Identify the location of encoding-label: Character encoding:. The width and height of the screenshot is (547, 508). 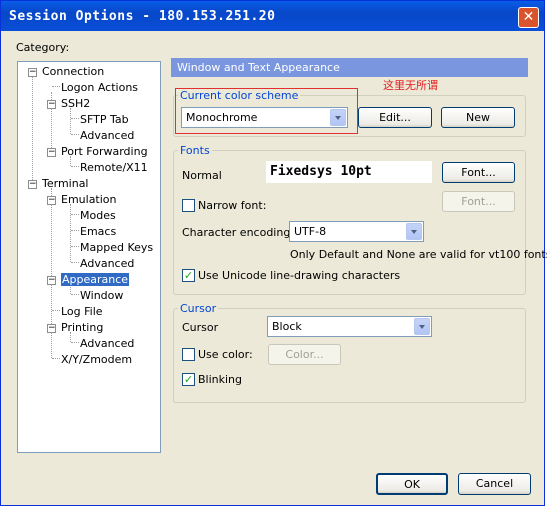
(238, 232).